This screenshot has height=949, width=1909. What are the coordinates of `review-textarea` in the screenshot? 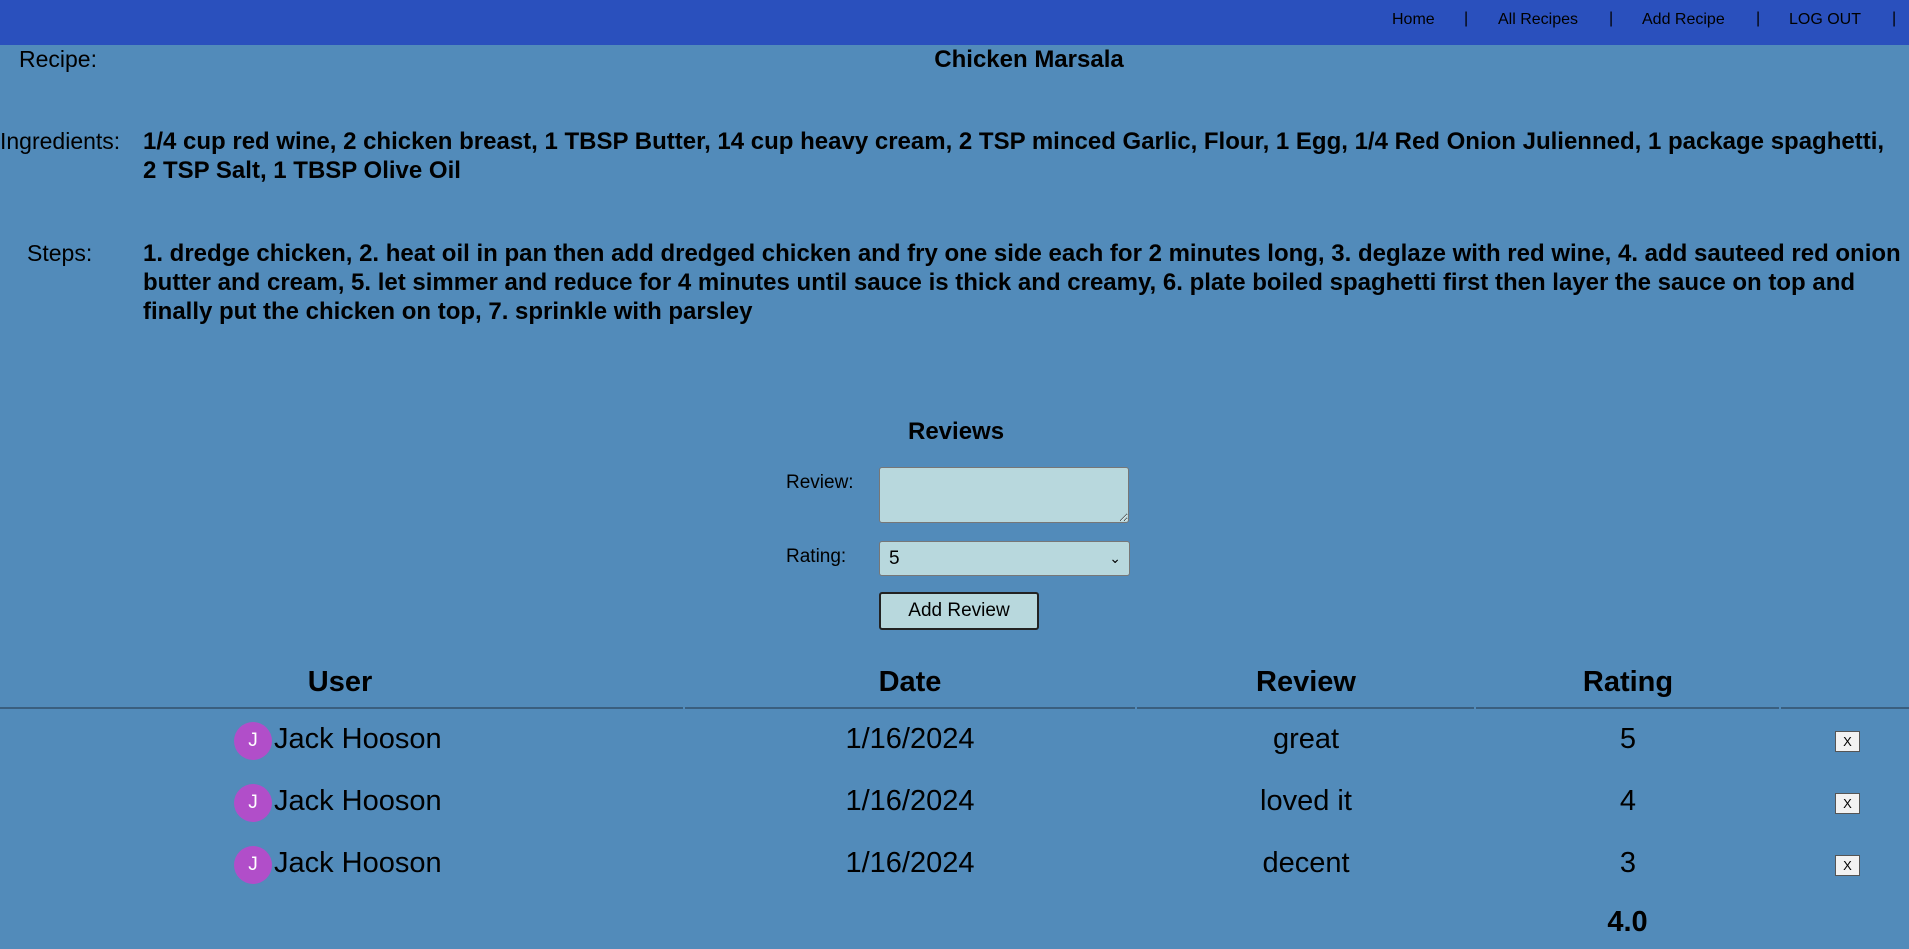 It's located at (1004, 495).